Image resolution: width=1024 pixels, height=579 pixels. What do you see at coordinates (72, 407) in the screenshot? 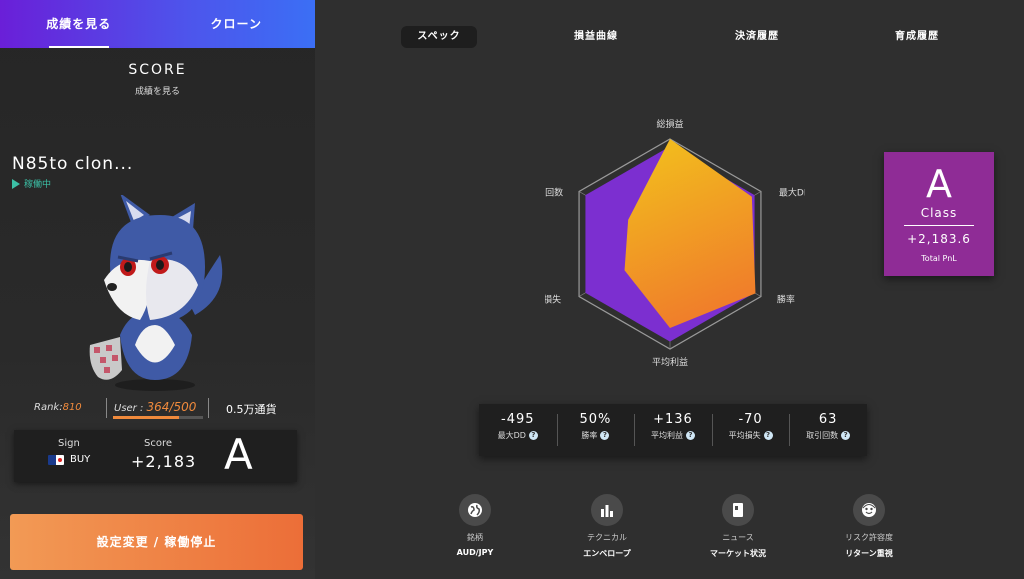
I see `rank-value: 810` at bounding box center [72, 407].